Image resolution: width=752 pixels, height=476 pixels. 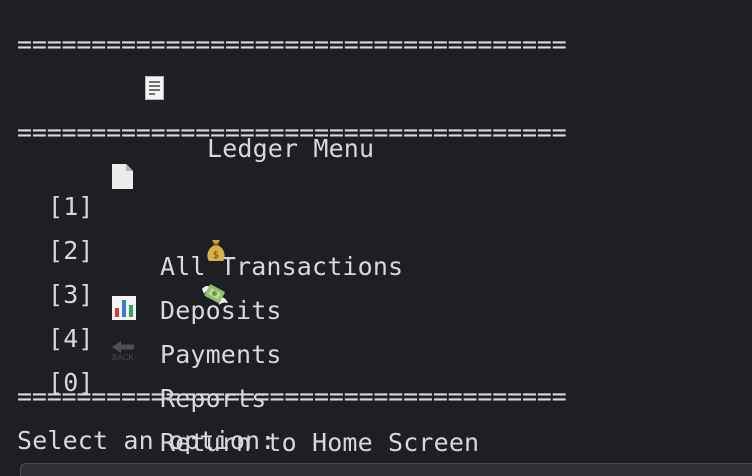 I want to click on money-with-wings-icon, so click(x=169, y=278).